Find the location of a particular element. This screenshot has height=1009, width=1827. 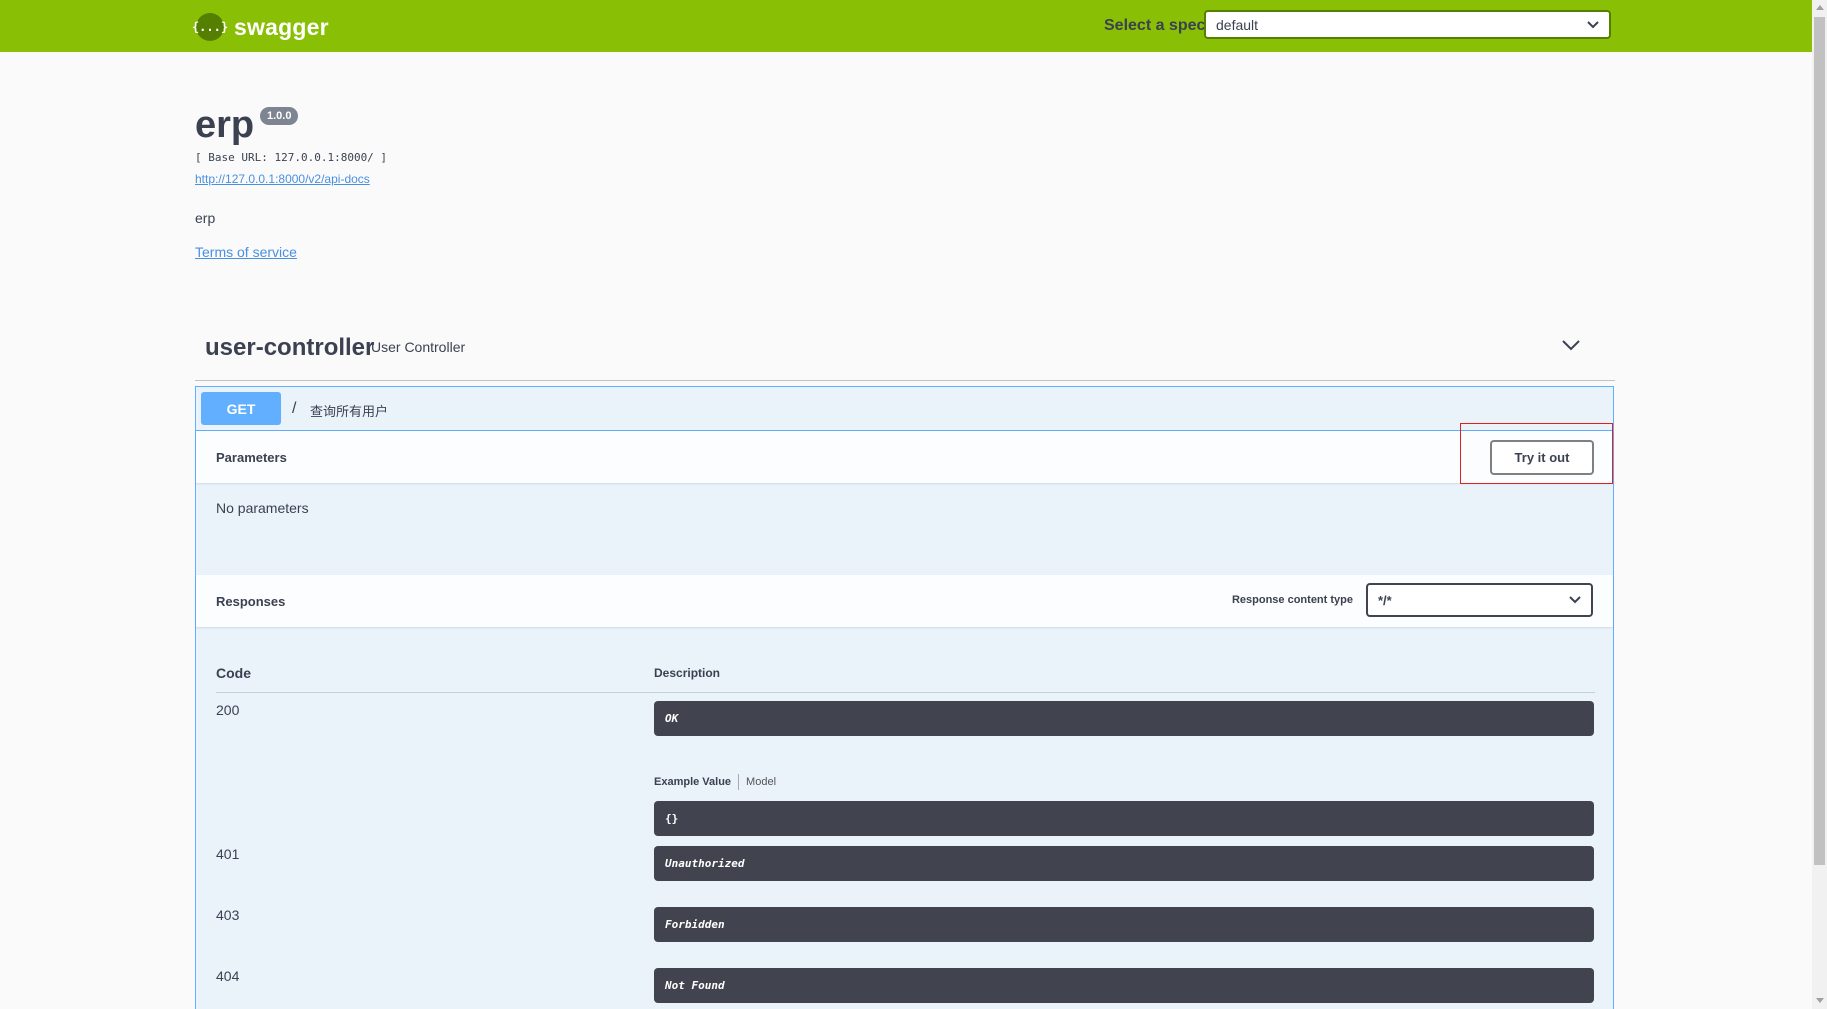

base-url: [ Base URL: 127.0.0.1:8000/ ] is located at coordinates (291, 157).